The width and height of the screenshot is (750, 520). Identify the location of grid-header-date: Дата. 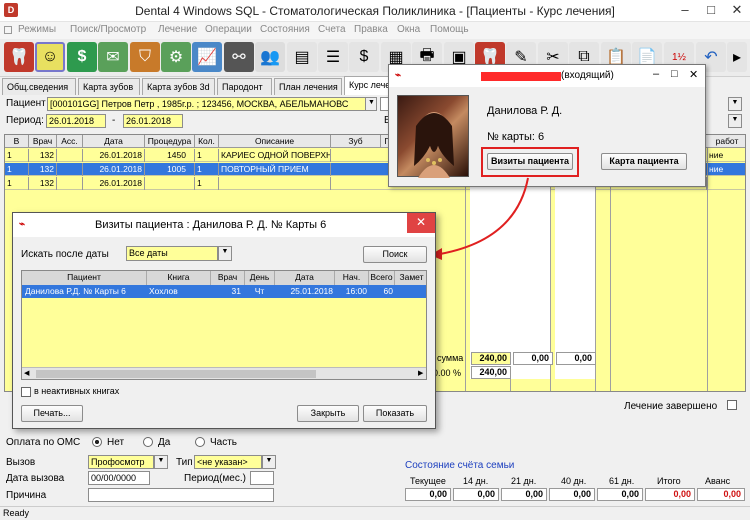
(114, 141).